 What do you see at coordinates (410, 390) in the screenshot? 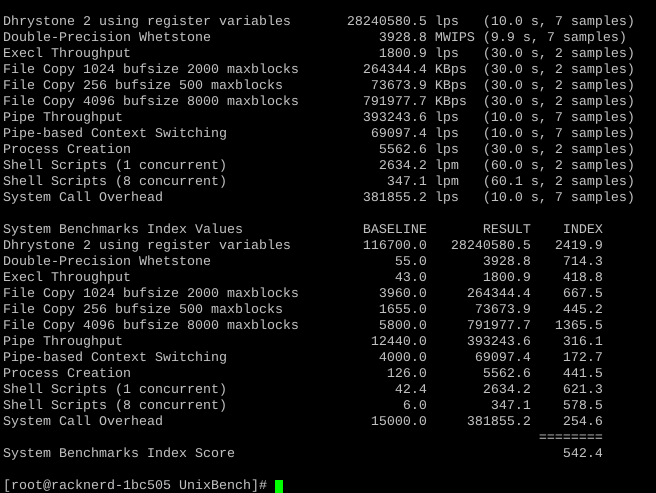
I see `table-cell: 42.4` at bounding box center [410, 390].